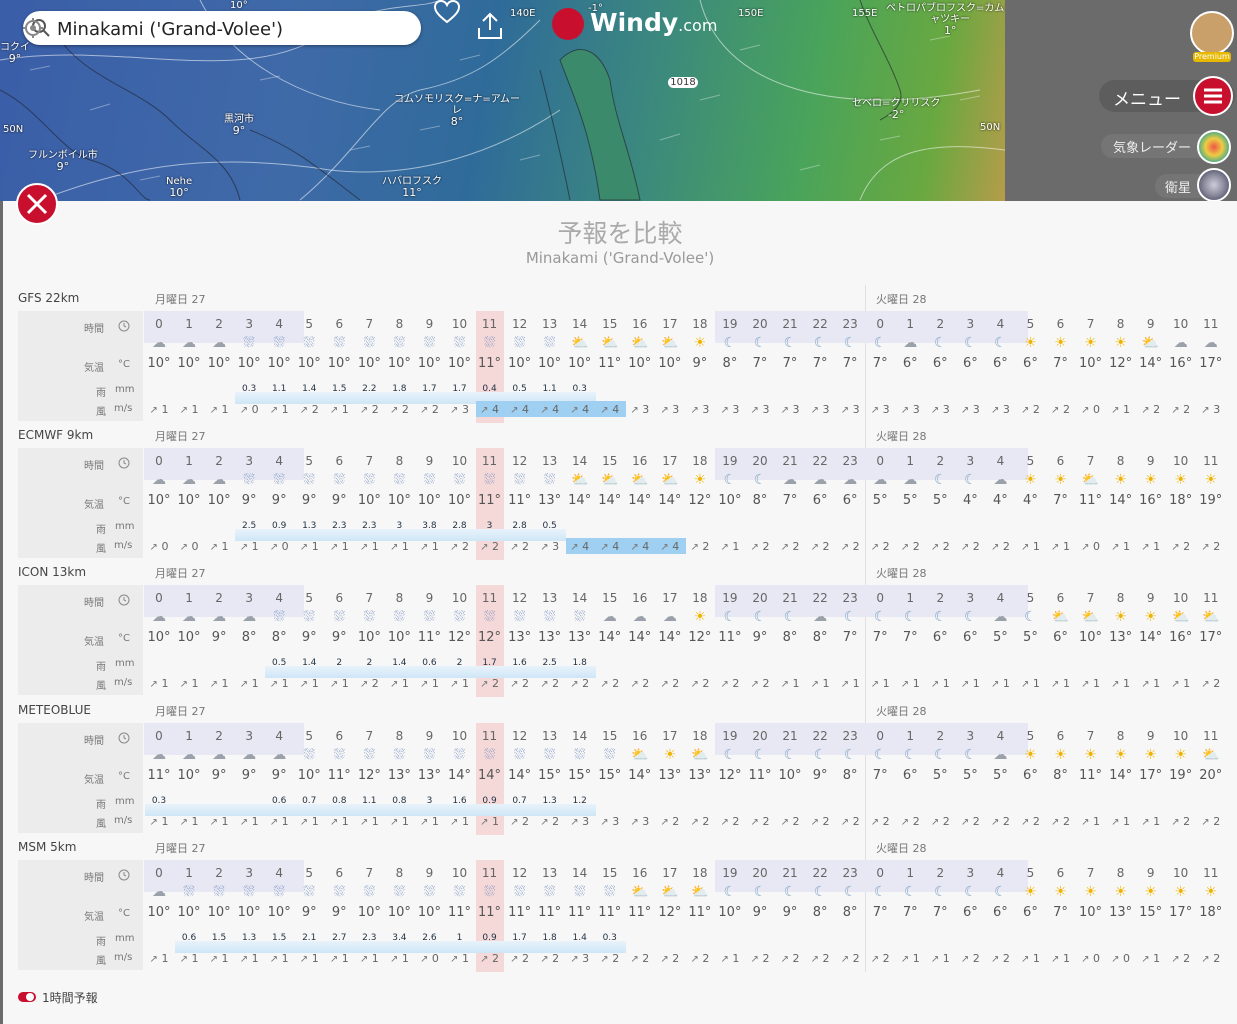 Image resolution: width=1237 pixels, height=1024 pixels. I want to click on heart-icon, so click(447, 12).